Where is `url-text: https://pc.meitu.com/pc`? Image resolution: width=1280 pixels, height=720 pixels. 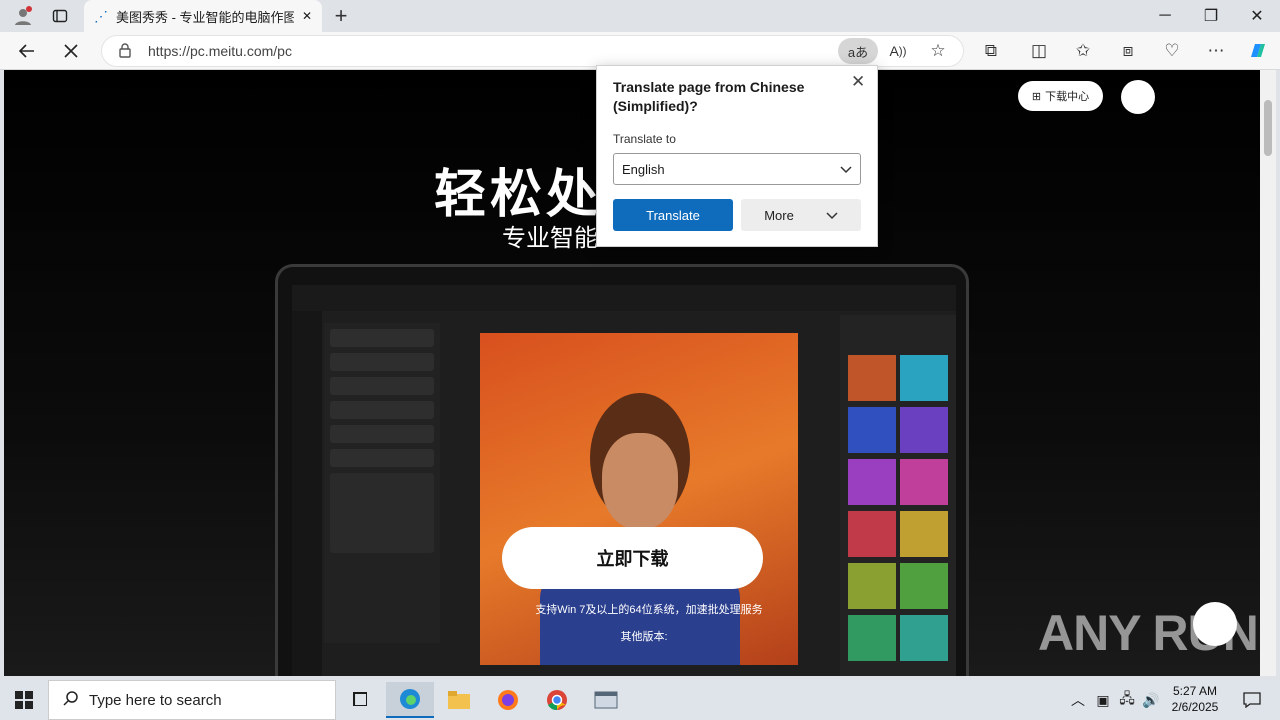
url-text: https://pc.meitu.com/pc is located at coordinates (220, 51).